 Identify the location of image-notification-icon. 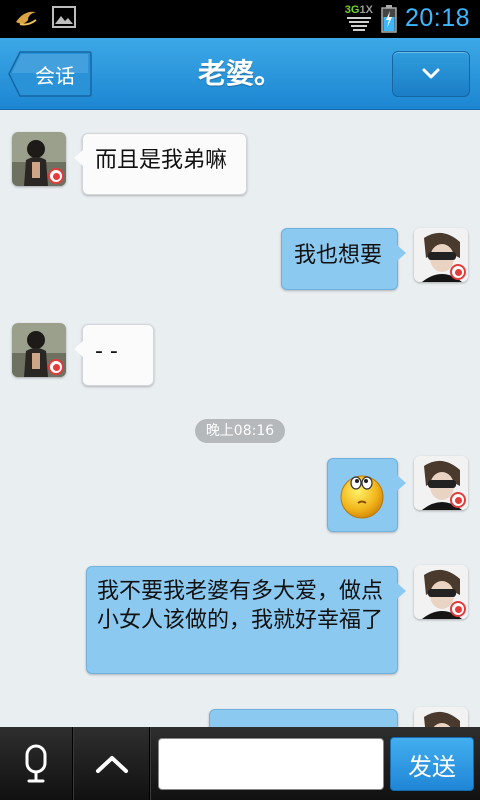
(64, 17).